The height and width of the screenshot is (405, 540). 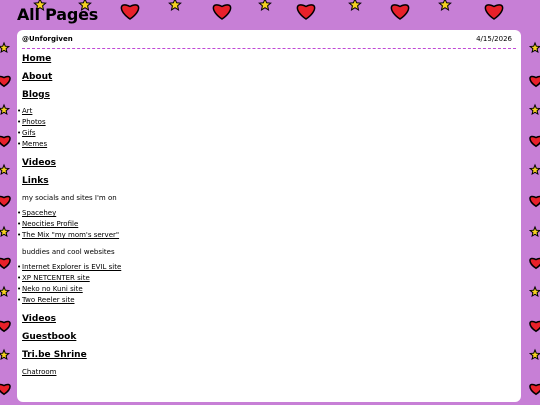 What do you see at coordinates (269, 111) in the screenshot?
I see `link-art: Art` at bounding box center [269, 111].